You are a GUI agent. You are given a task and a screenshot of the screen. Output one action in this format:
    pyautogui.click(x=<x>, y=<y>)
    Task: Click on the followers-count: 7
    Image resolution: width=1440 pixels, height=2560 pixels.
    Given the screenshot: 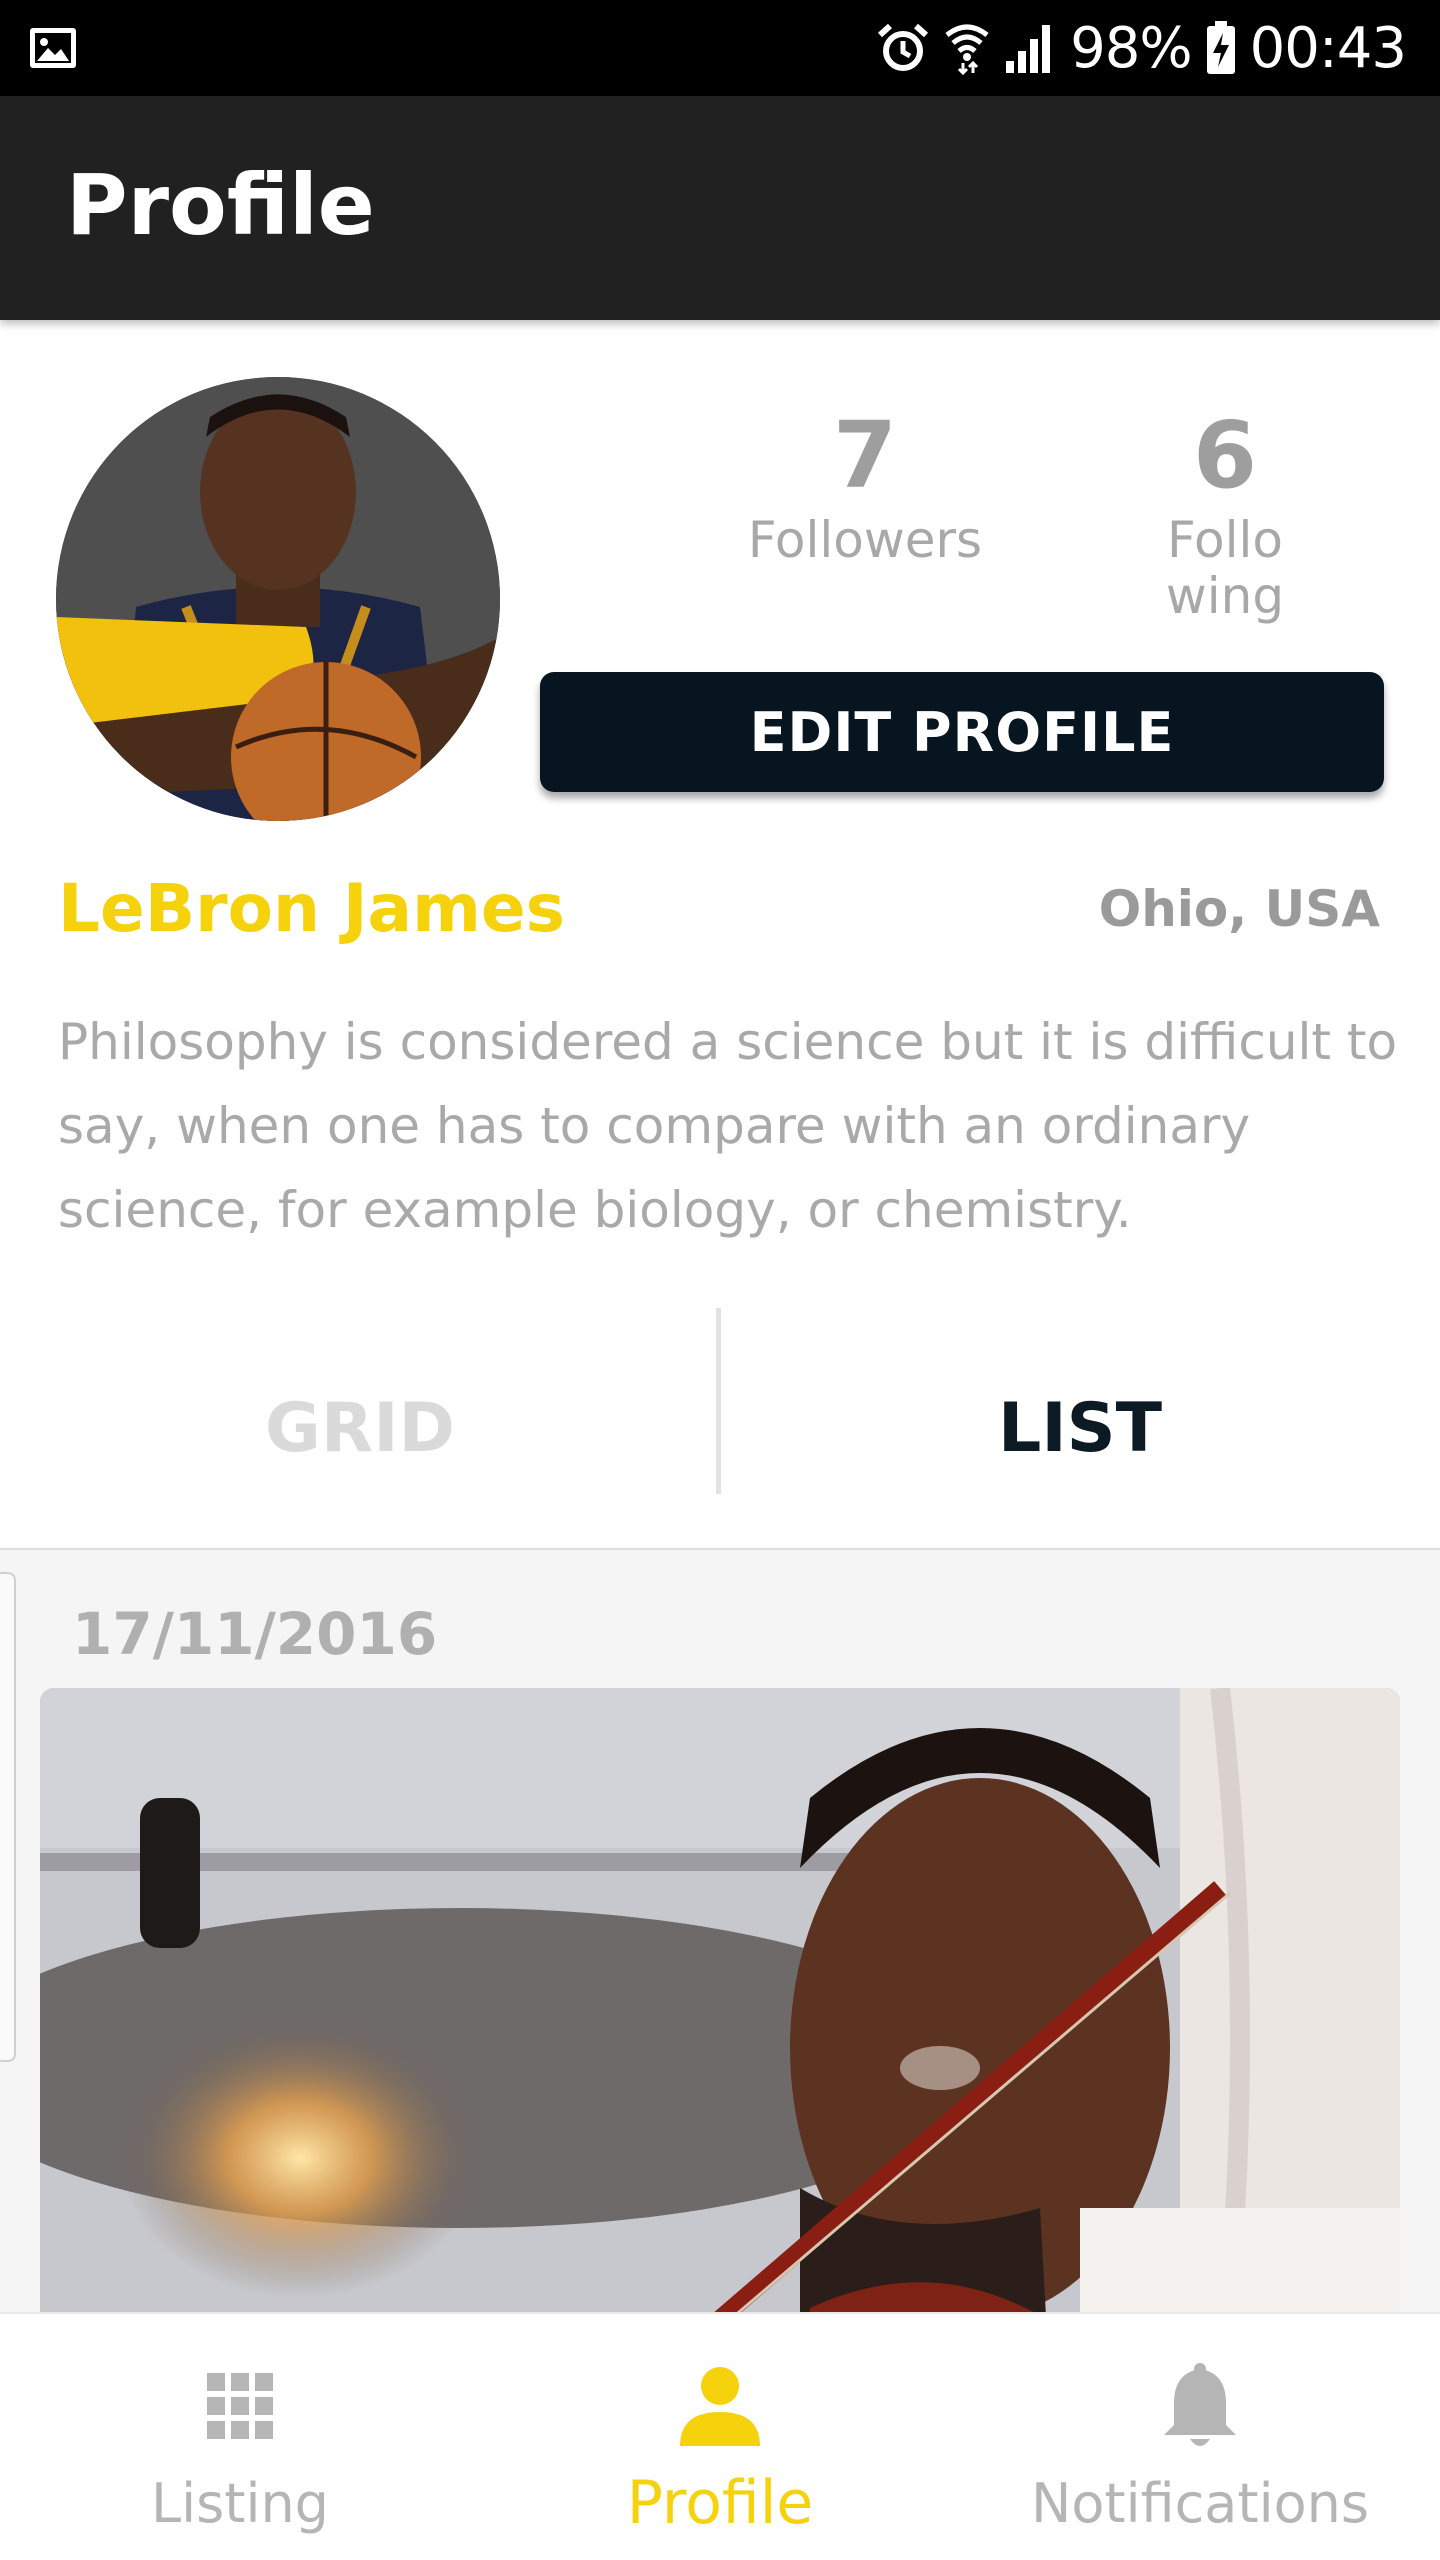 What is the action you would take?
    pyautogui.click(x=864, y=455)
    